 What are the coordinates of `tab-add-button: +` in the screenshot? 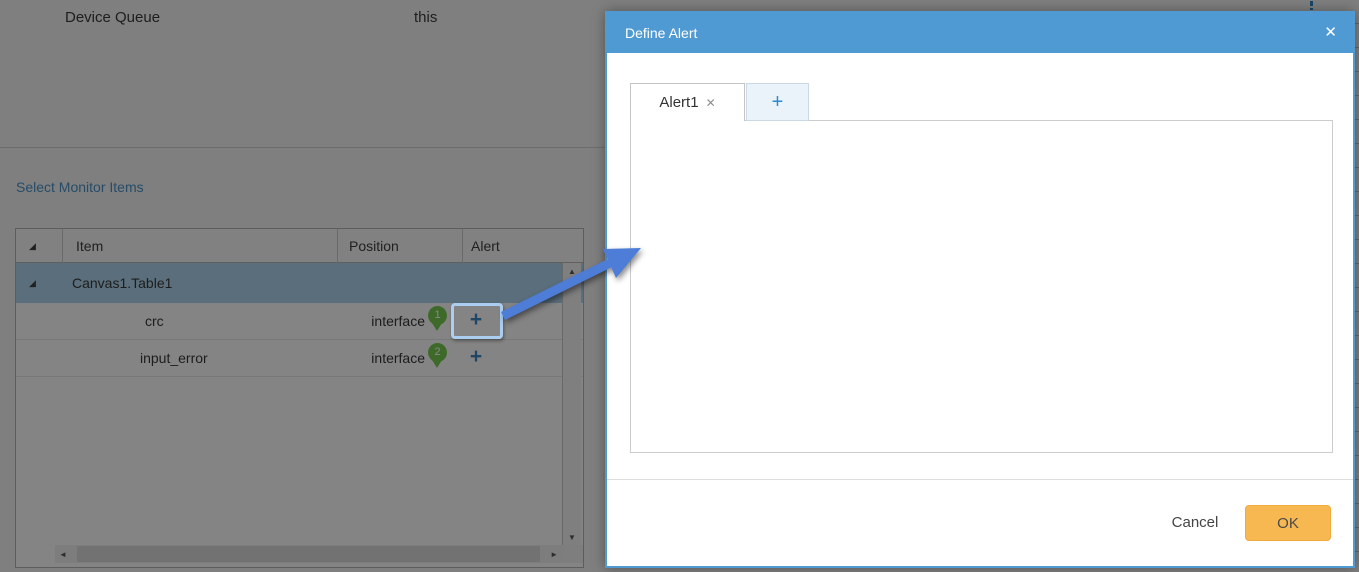 It's located at (777, 102).